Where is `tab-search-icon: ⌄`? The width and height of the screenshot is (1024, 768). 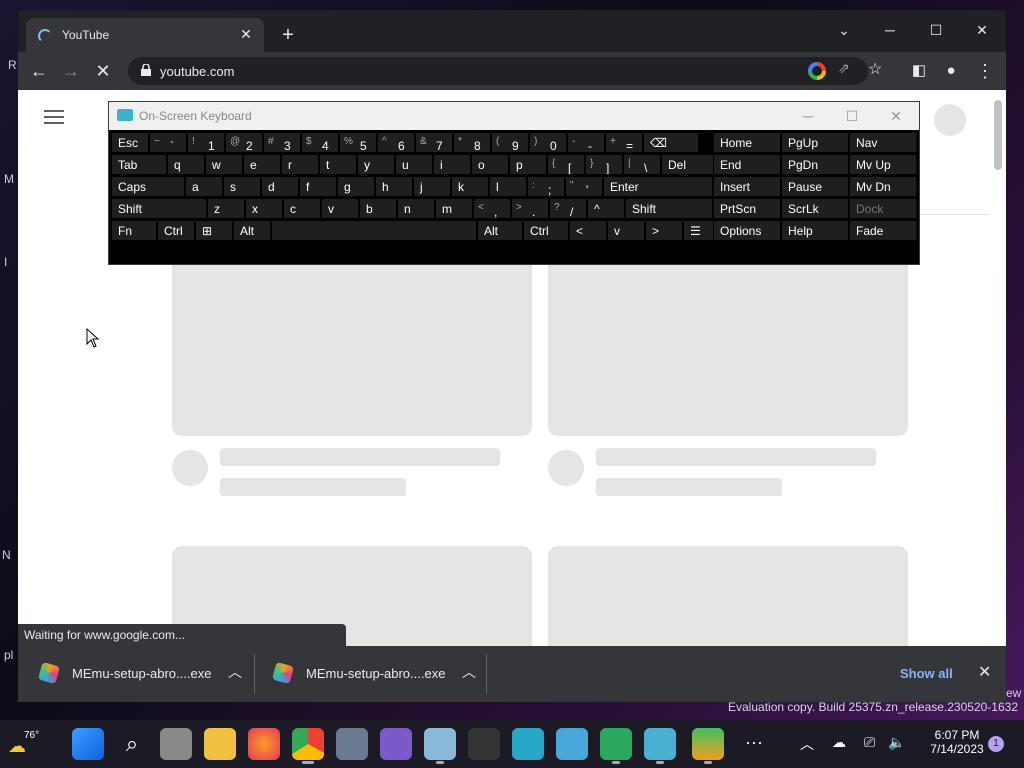 tab-search-icon: ⌄ is located at coordinates (844, 30).